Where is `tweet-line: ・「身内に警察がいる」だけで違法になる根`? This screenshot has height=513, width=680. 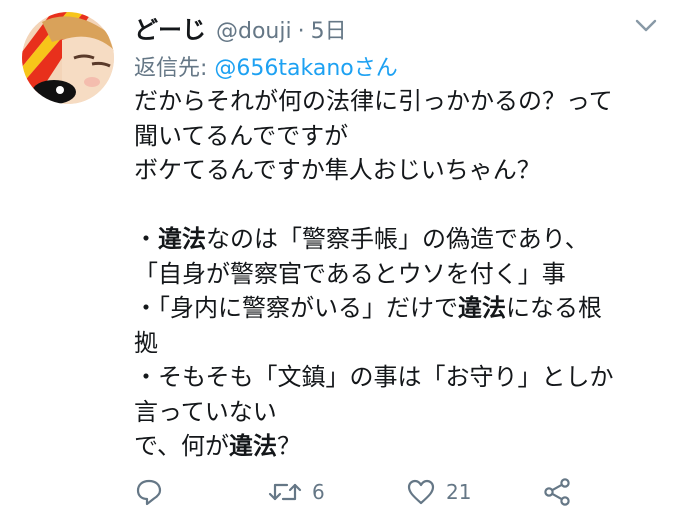 tweet-line: ・「身内に警察がいる」だけで違法になる根 is located at coordinates (399, 308).